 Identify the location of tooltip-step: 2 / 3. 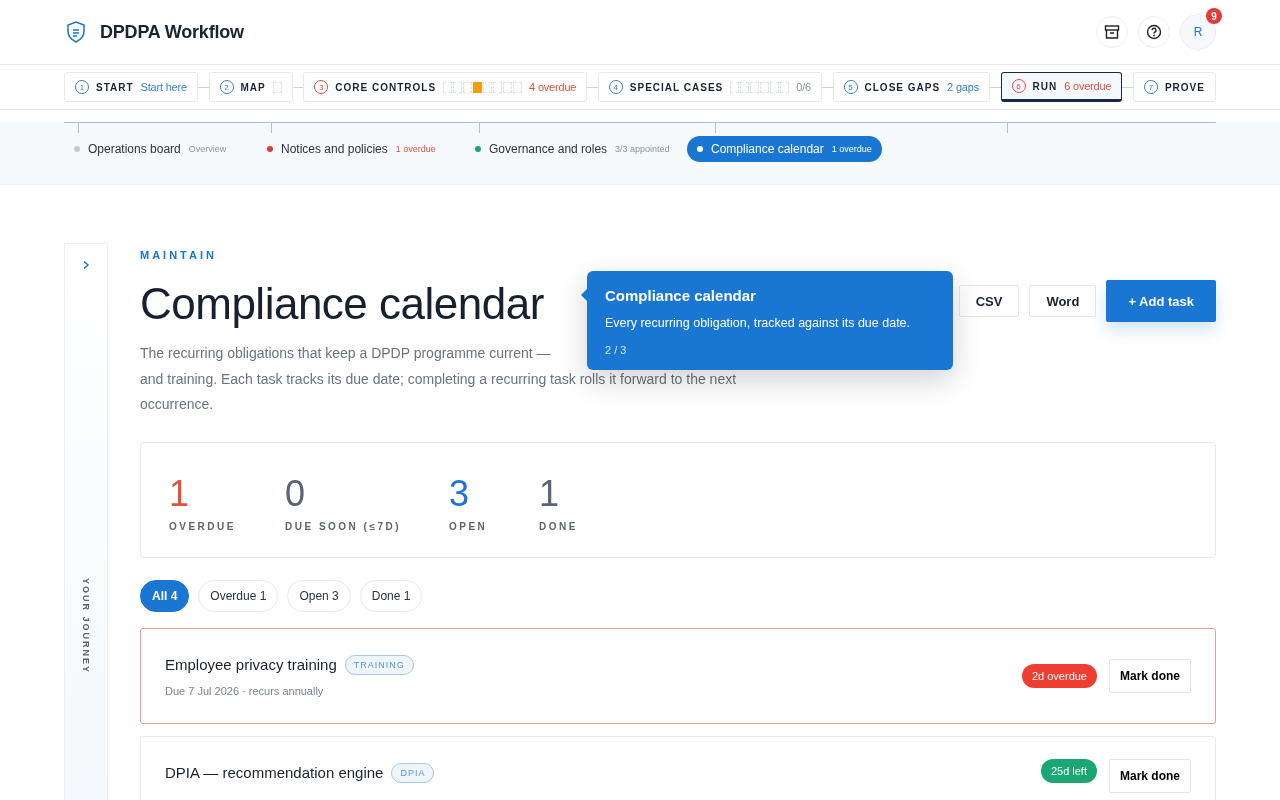
(770, 350).